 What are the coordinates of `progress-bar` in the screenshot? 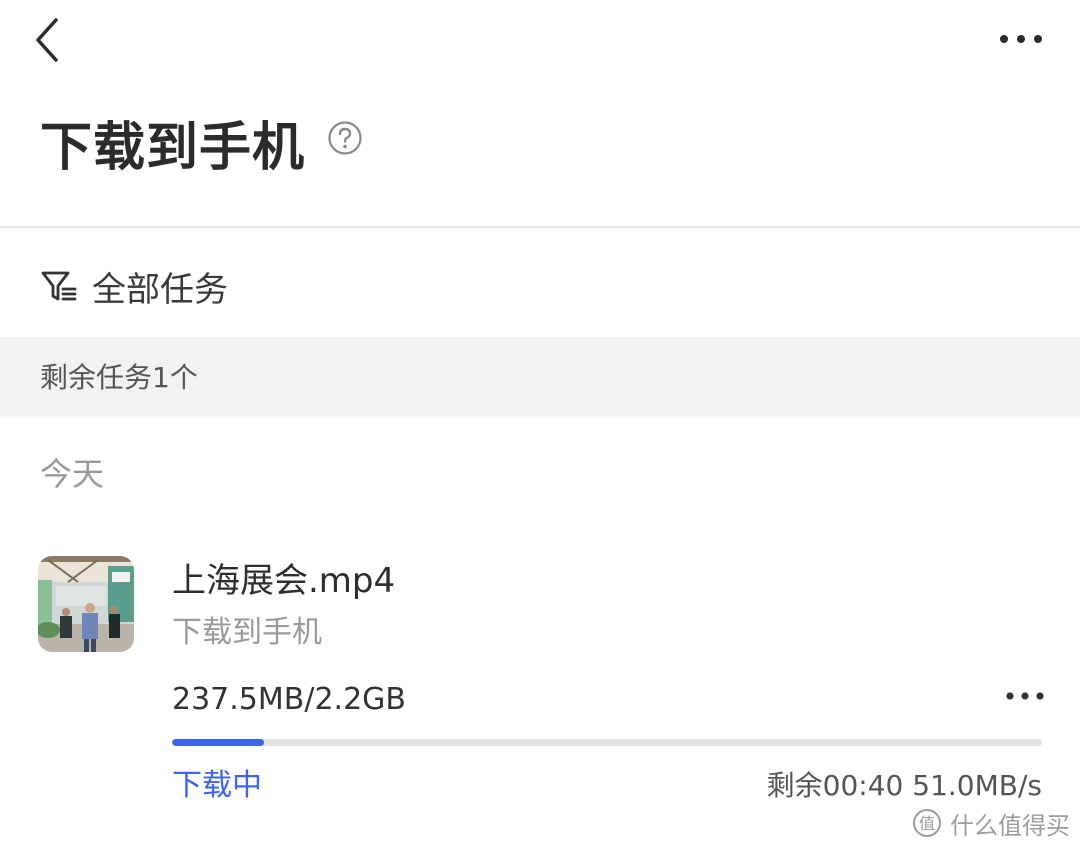 It's located at (607, 742).